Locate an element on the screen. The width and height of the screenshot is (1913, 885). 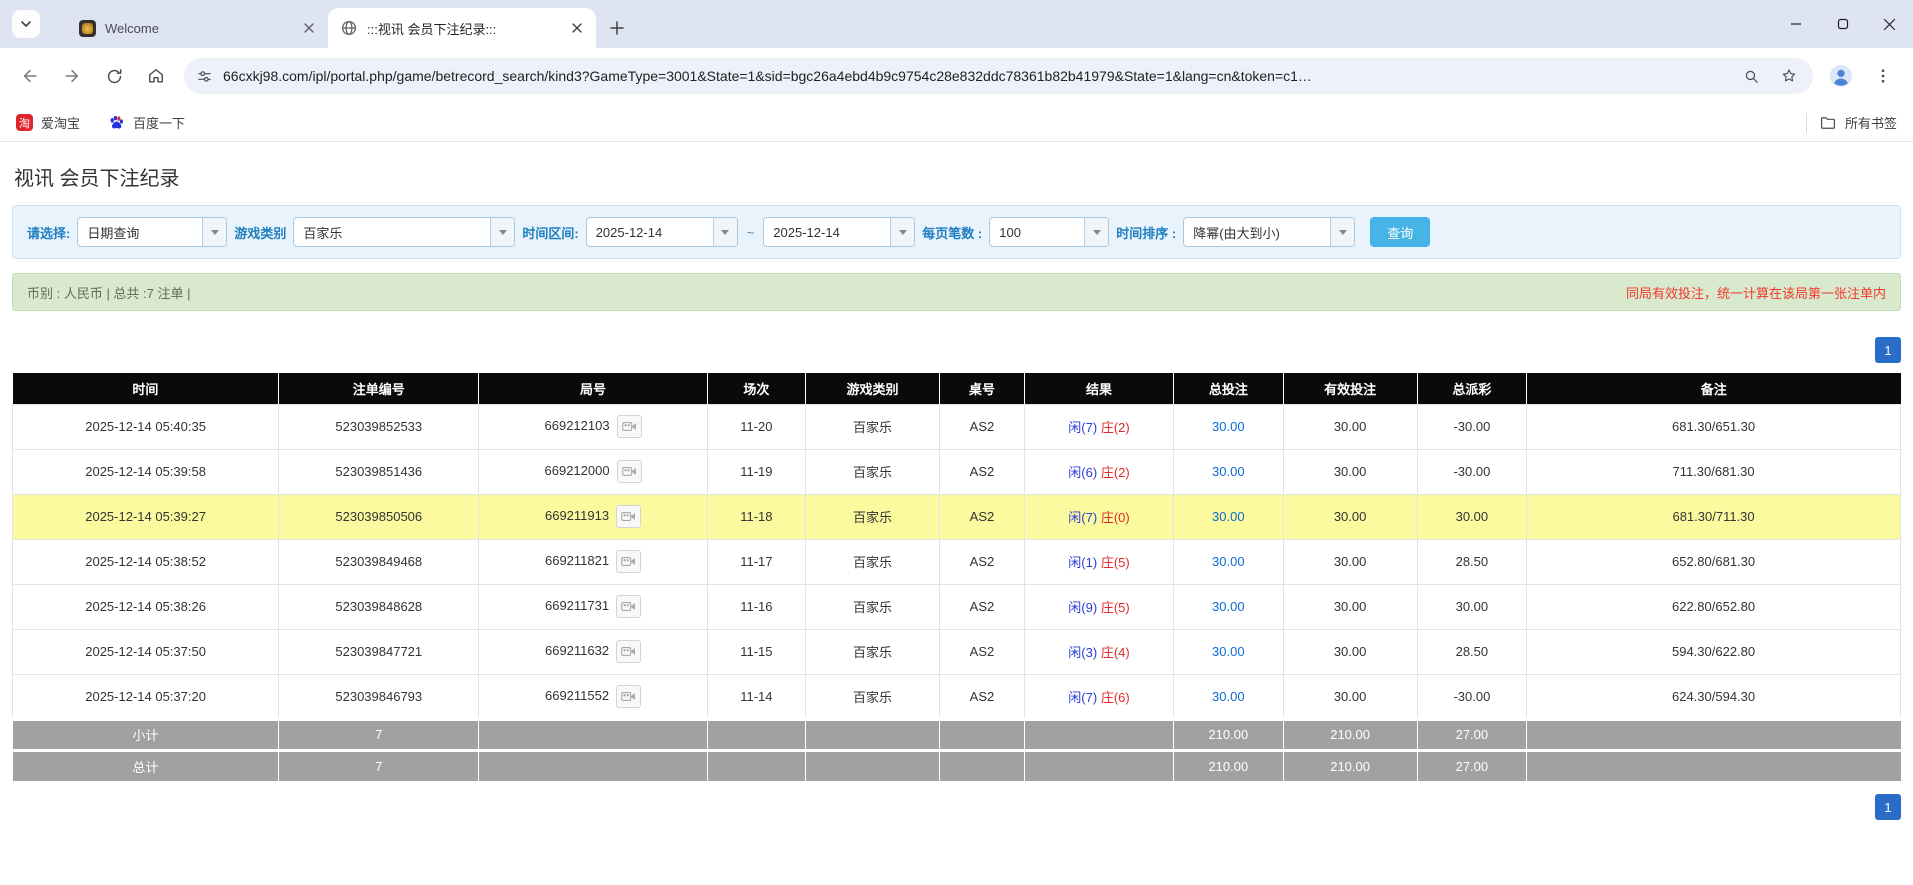
search-button: 查询 is located at coordinates (1400, 232).